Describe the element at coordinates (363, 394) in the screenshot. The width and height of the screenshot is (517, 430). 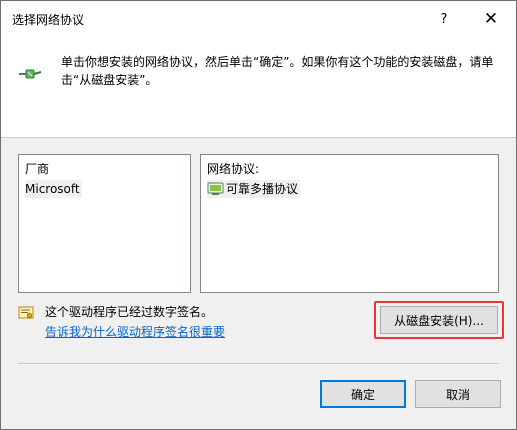
I see `ok-button: 确定` at that location.